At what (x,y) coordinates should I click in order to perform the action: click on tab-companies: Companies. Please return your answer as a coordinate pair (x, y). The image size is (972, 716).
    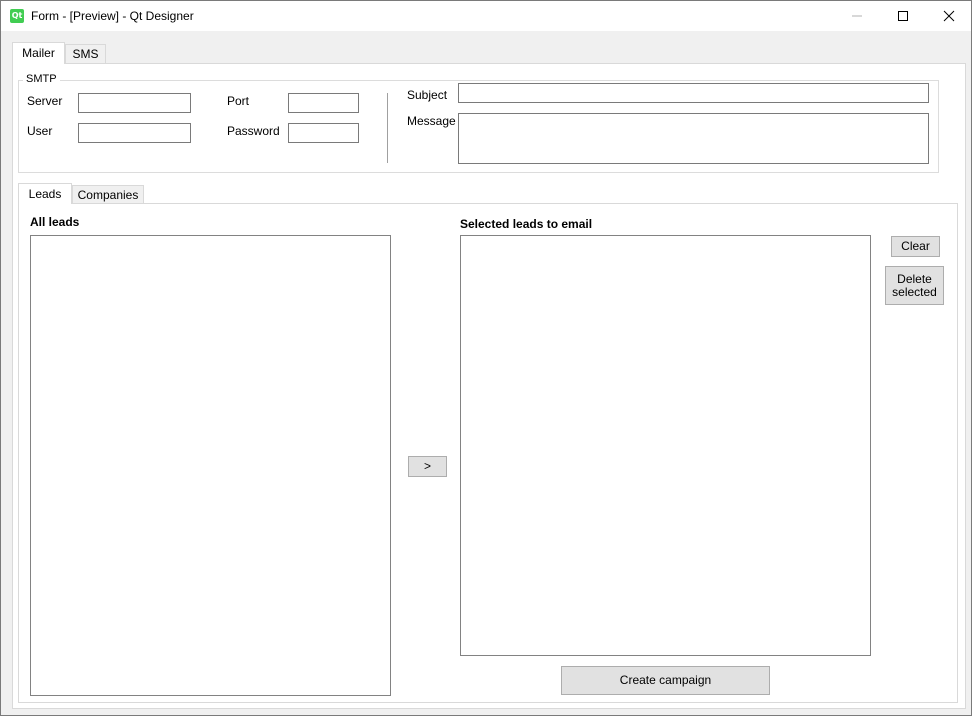
    Looking at the image, I should click on (108, 194).